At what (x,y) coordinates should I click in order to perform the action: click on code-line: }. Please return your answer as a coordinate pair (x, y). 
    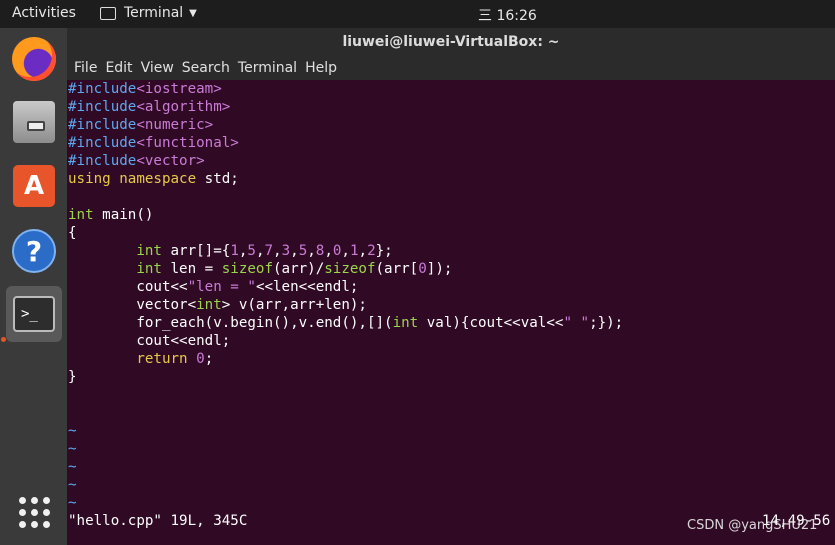
    Looking at the image, I should click on (72, 377).